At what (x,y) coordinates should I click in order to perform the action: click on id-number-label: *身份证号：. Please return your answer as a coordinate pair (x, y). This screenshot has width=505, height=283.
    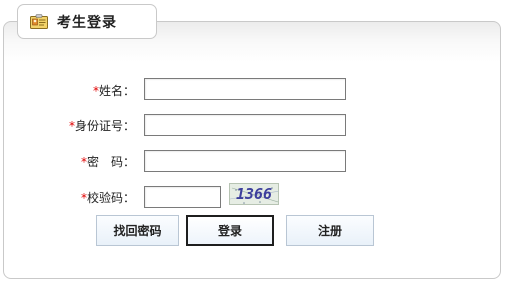
    Looking at the image, I should click on (101, 126).